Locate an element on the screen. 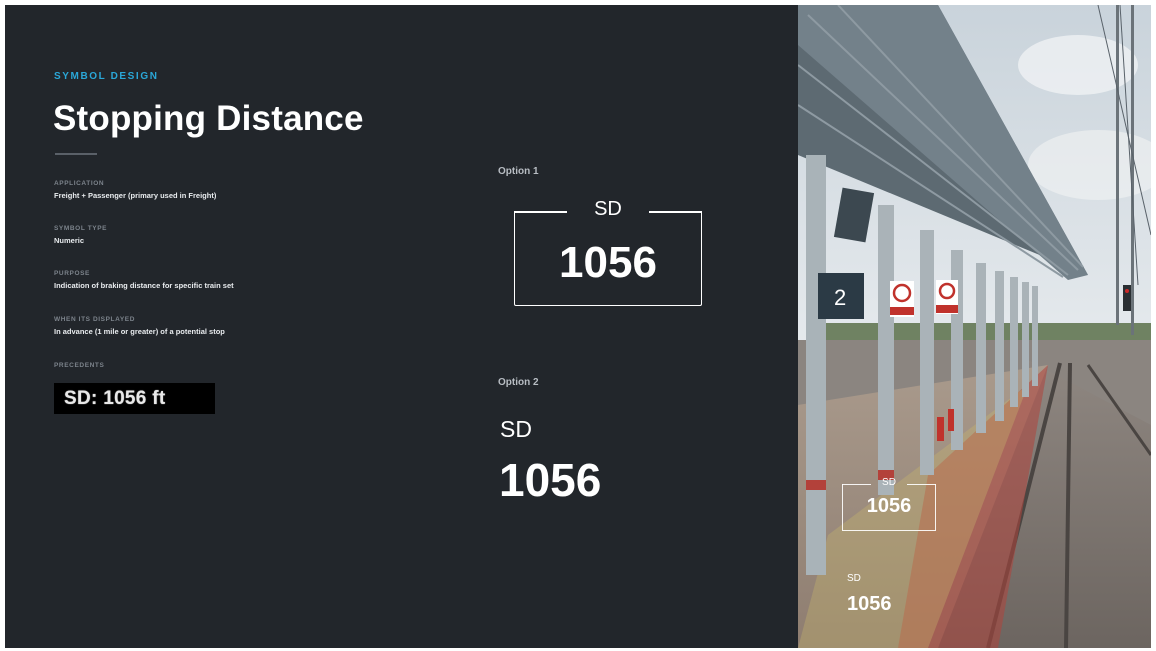  overlay-1-value: 1056 is located at coordinates (889, 506).